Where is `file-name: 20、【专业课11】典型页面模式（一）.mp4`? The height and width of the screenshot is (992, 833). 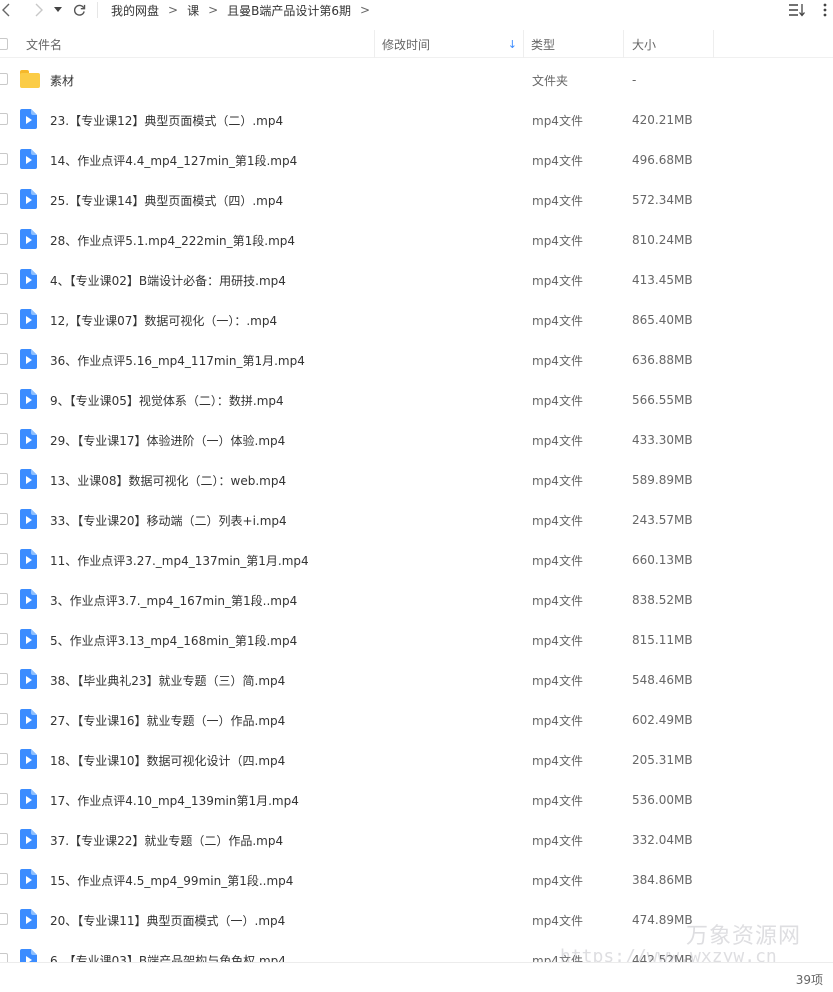
file-name: 20、【专业课11】典型页面模式（一）.mp4 is located at coordinates (167, 920).